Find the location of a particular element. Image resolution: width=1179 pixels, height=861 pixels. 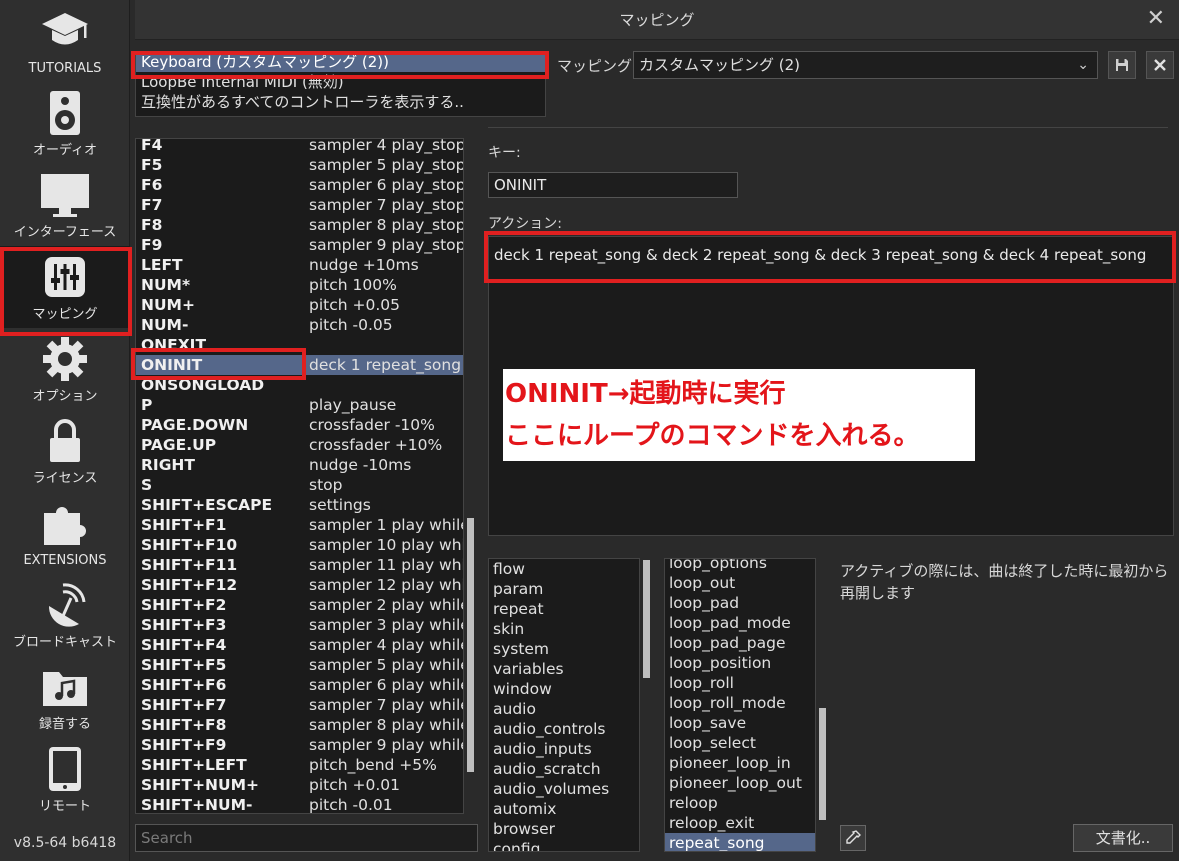

key-row: NUM-pitch -0.05 is located at coordinates (299, 325).